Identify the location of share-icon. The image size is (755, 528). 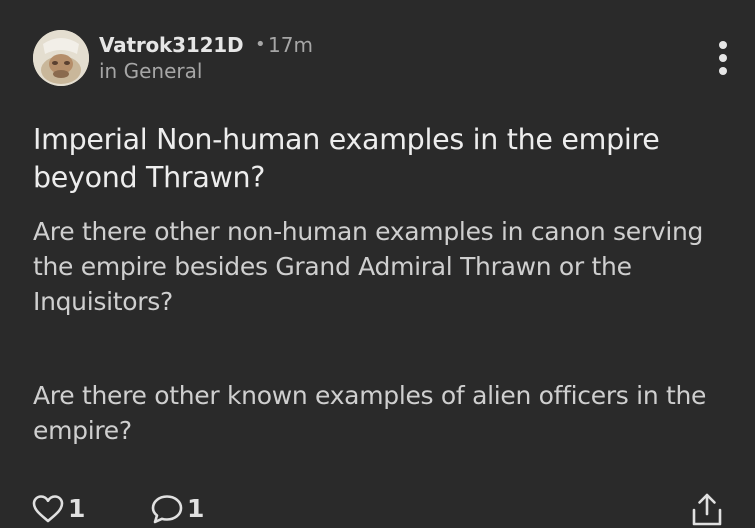
(707, 509).